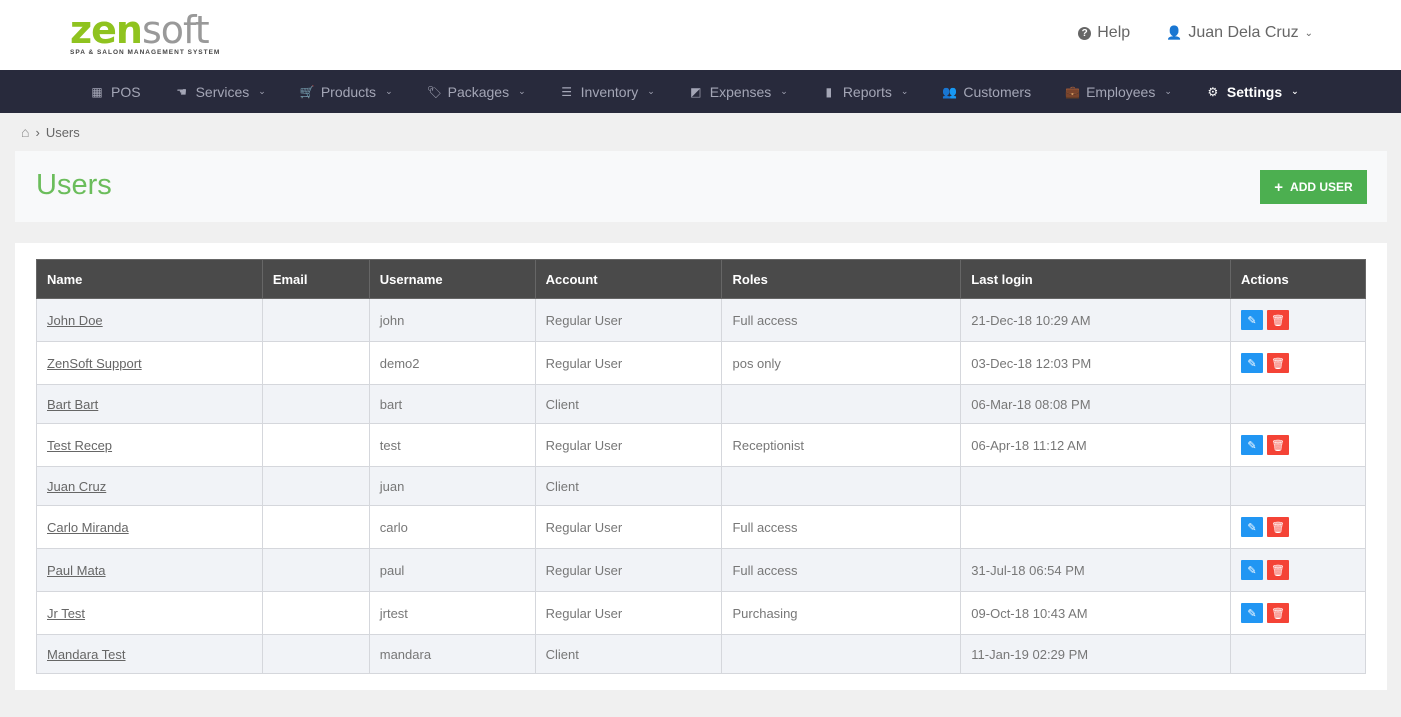 Image resolution: width=1401 pixels, height=717 pixels. What do you see at coordinates (829, 91) in the screenshot?
I see `bar-chart-icon: ▮` at bounding box center [829, 91].